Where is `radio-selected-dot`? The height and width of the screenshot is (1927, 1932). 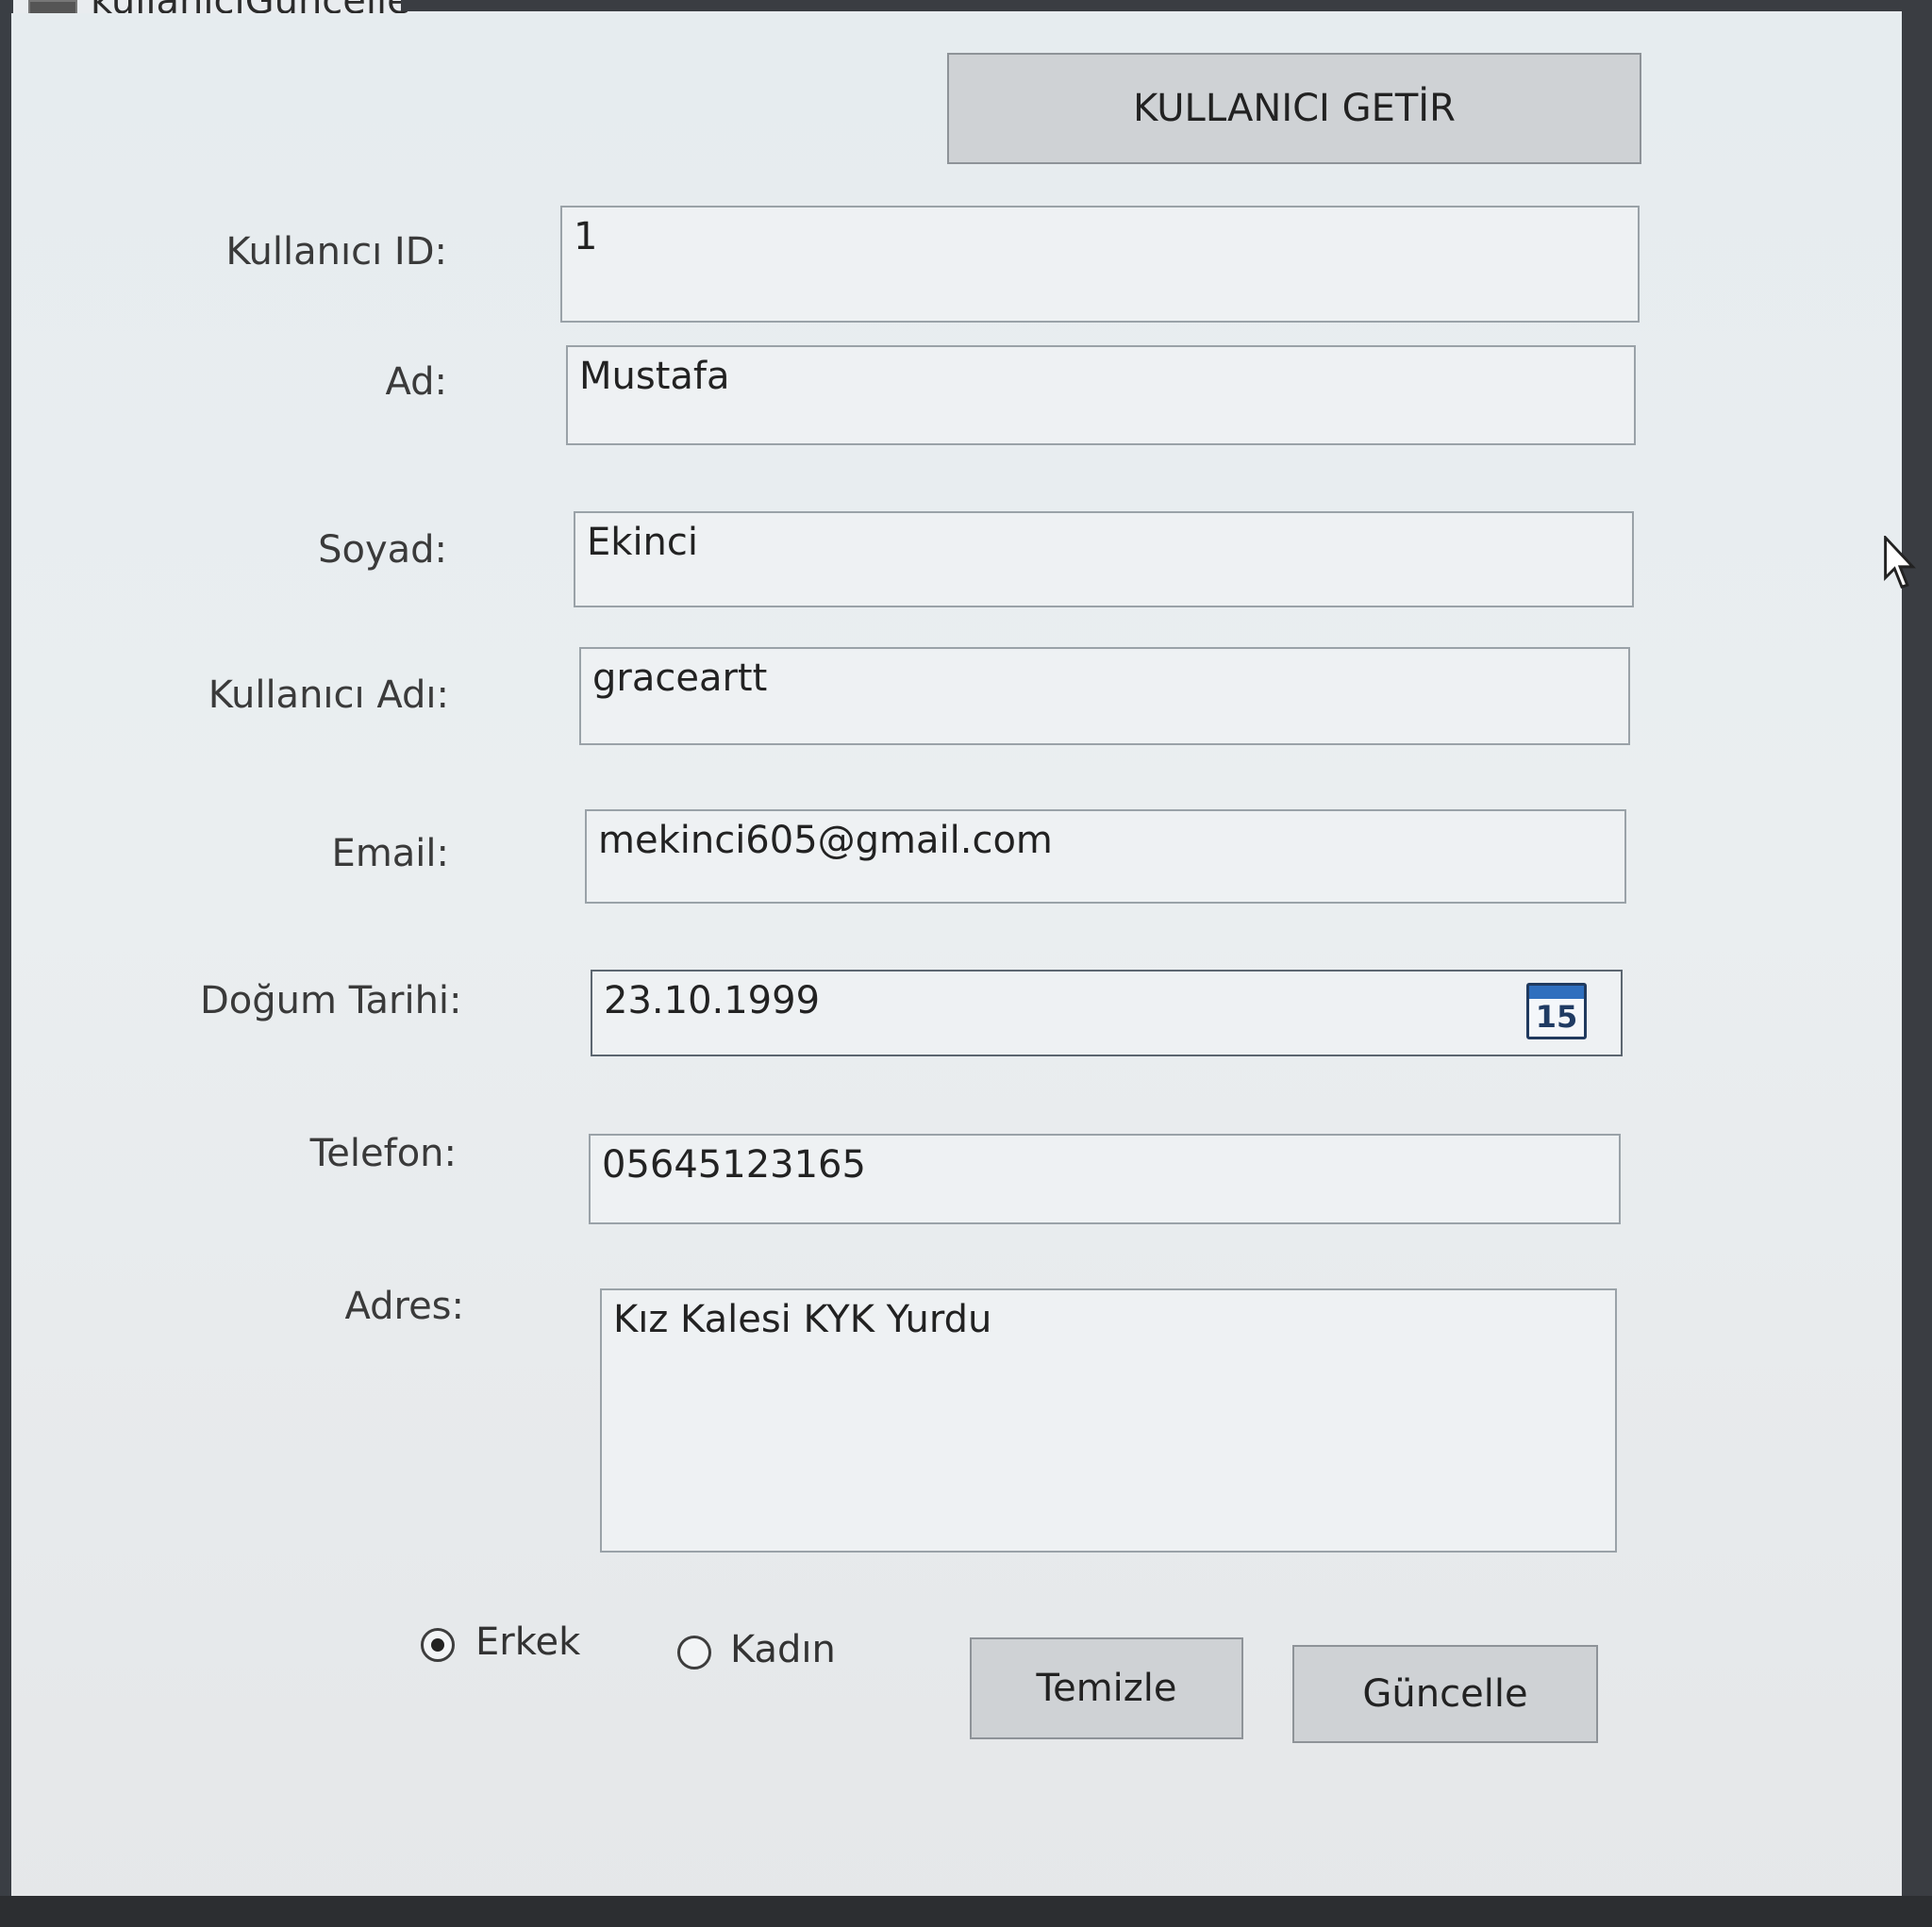 radio-selected-dot is located at coordinates (437, 1645).